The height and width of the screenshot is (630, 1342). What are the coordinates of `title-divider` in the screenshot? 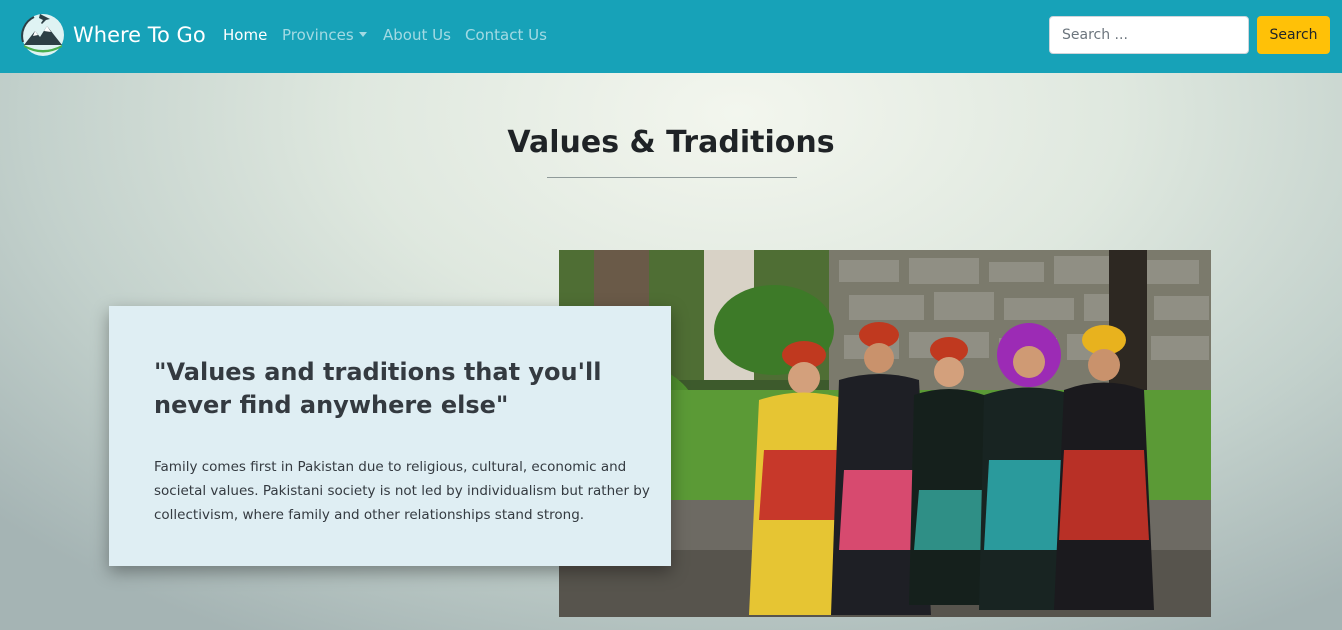 It's located at (672, 177).